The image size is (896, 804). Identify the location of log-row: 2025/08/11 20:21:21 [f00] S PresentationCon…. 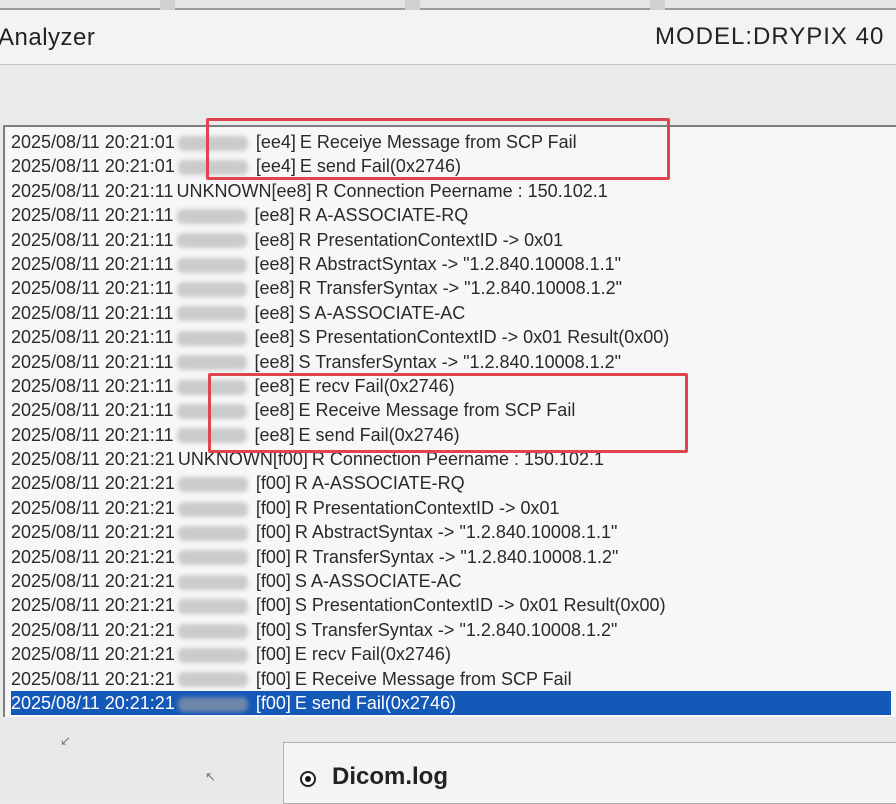
(451, 605).